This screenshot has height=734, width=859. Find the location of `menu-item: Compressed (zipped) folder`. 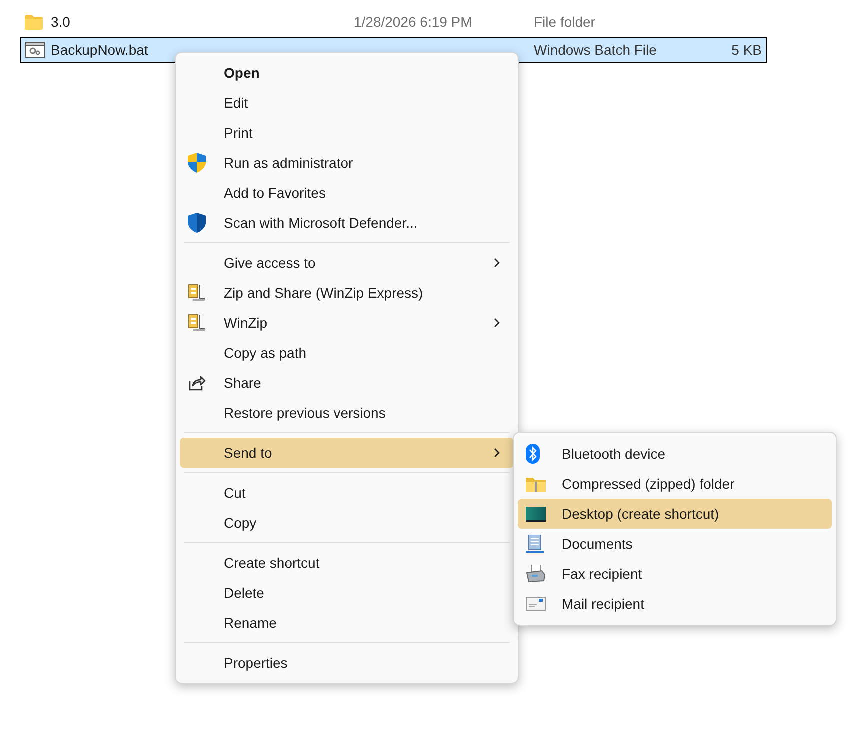

menu-item: Compressed (zipped) folder is located at coordinates (675, 484).